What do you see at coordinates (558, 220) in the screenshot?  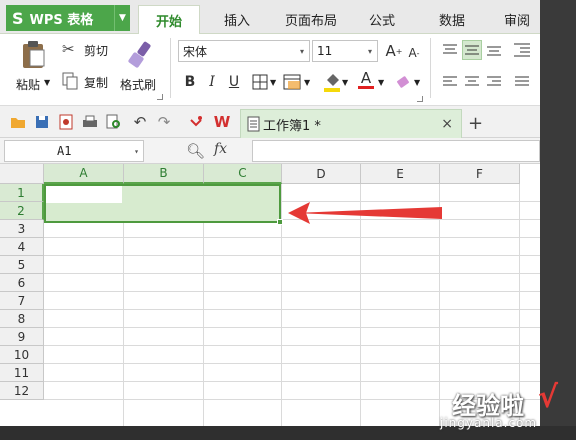 I see `screen-background` at bounding box center [558, 220].